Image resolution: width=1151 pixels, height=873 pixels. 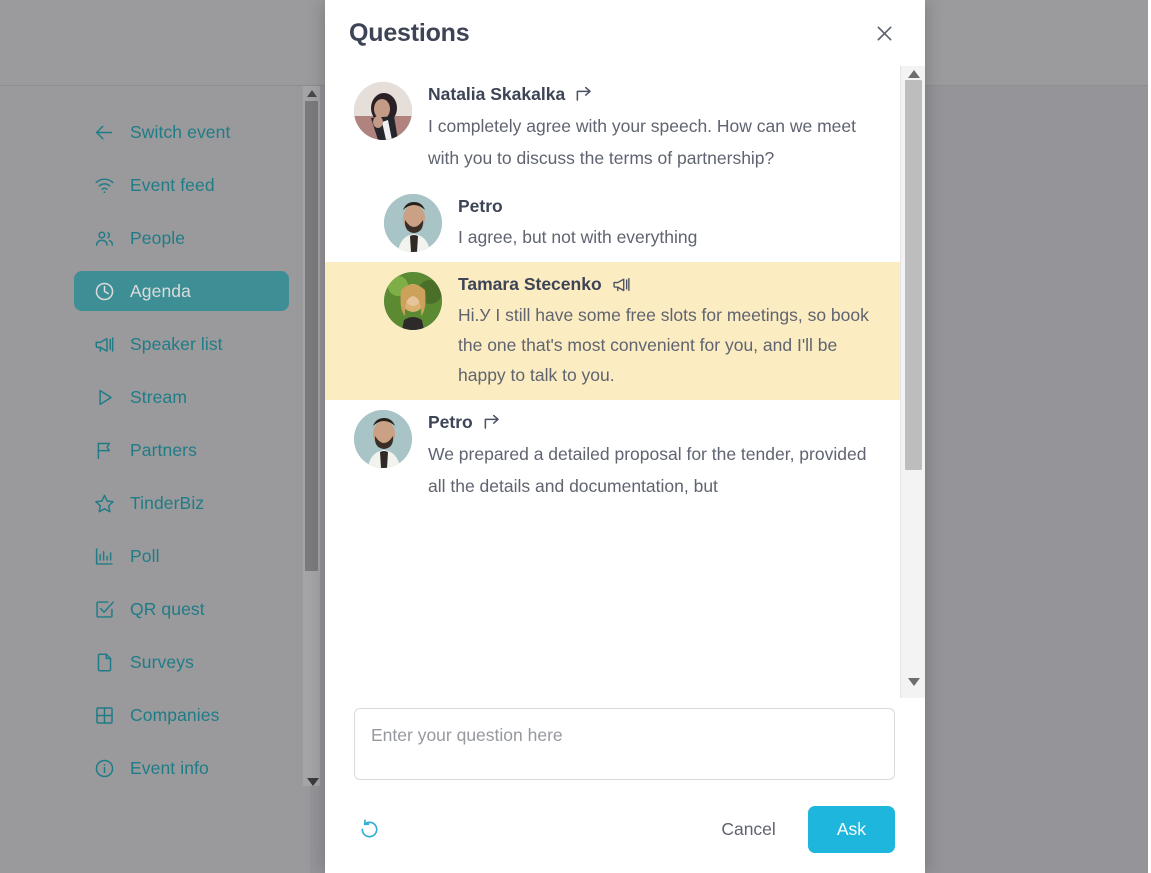 I want to click on ask-button: Ask, so click(x=851, y=829).